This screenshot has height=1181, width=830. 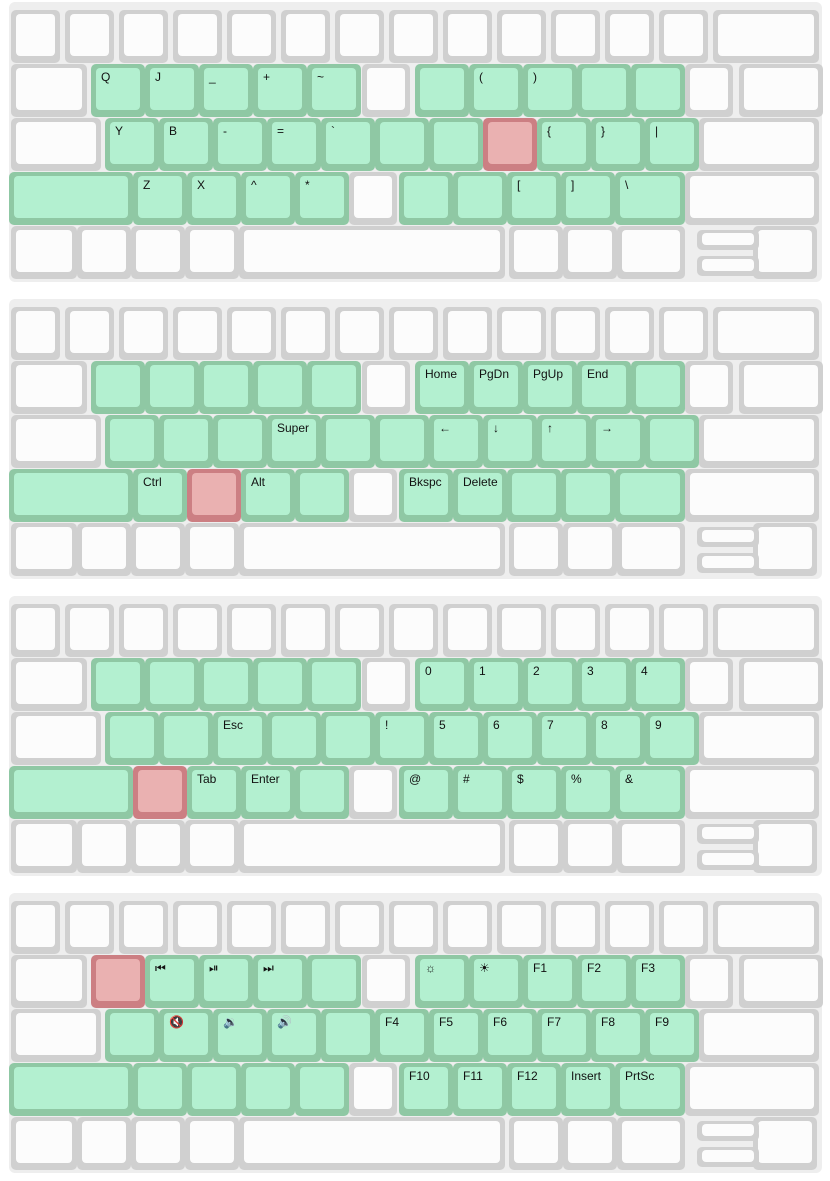 I want to click on key-legend: F5, so click(x=446, y=1022).